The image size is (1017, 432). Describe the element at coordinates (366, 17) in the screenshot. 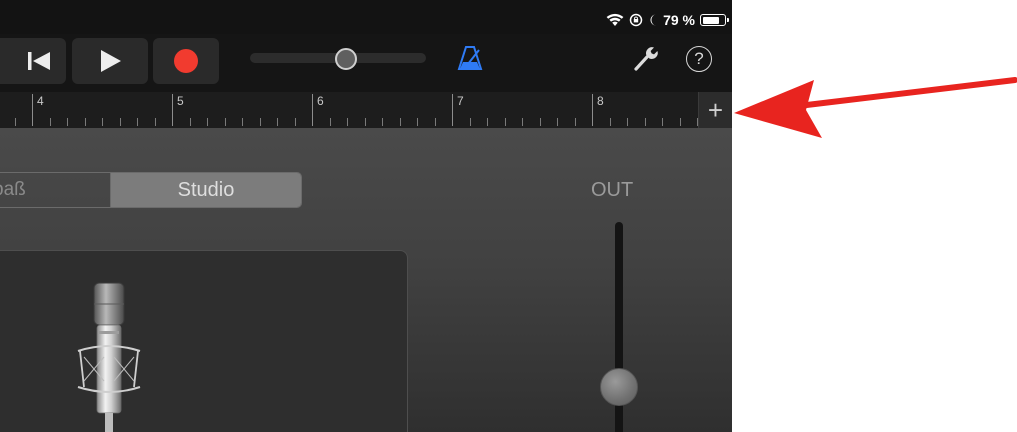

I see `status-bar: 79 %` at that location.